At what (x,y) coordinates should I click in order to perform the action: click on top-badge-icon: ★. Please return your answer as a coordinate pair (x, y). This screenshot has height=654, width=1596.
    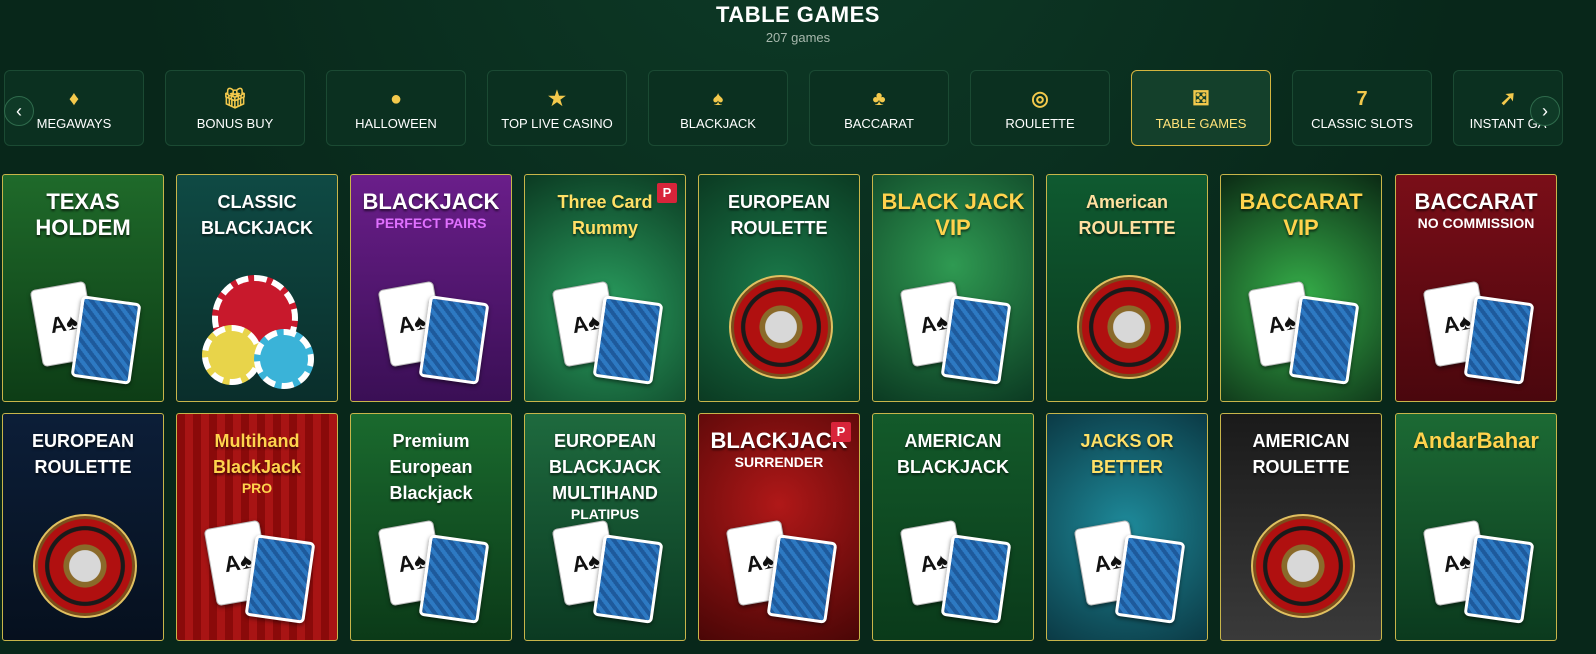
    Looking at the image, I should click on (557, 98).